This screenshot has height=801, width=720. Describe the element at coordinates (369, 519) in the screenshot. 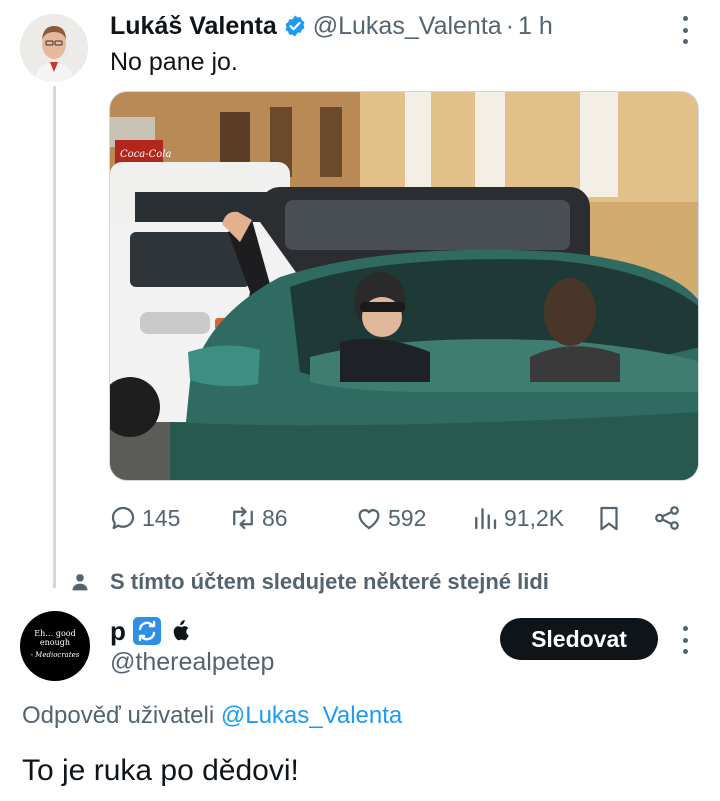

I see `heart-icon` at that location.